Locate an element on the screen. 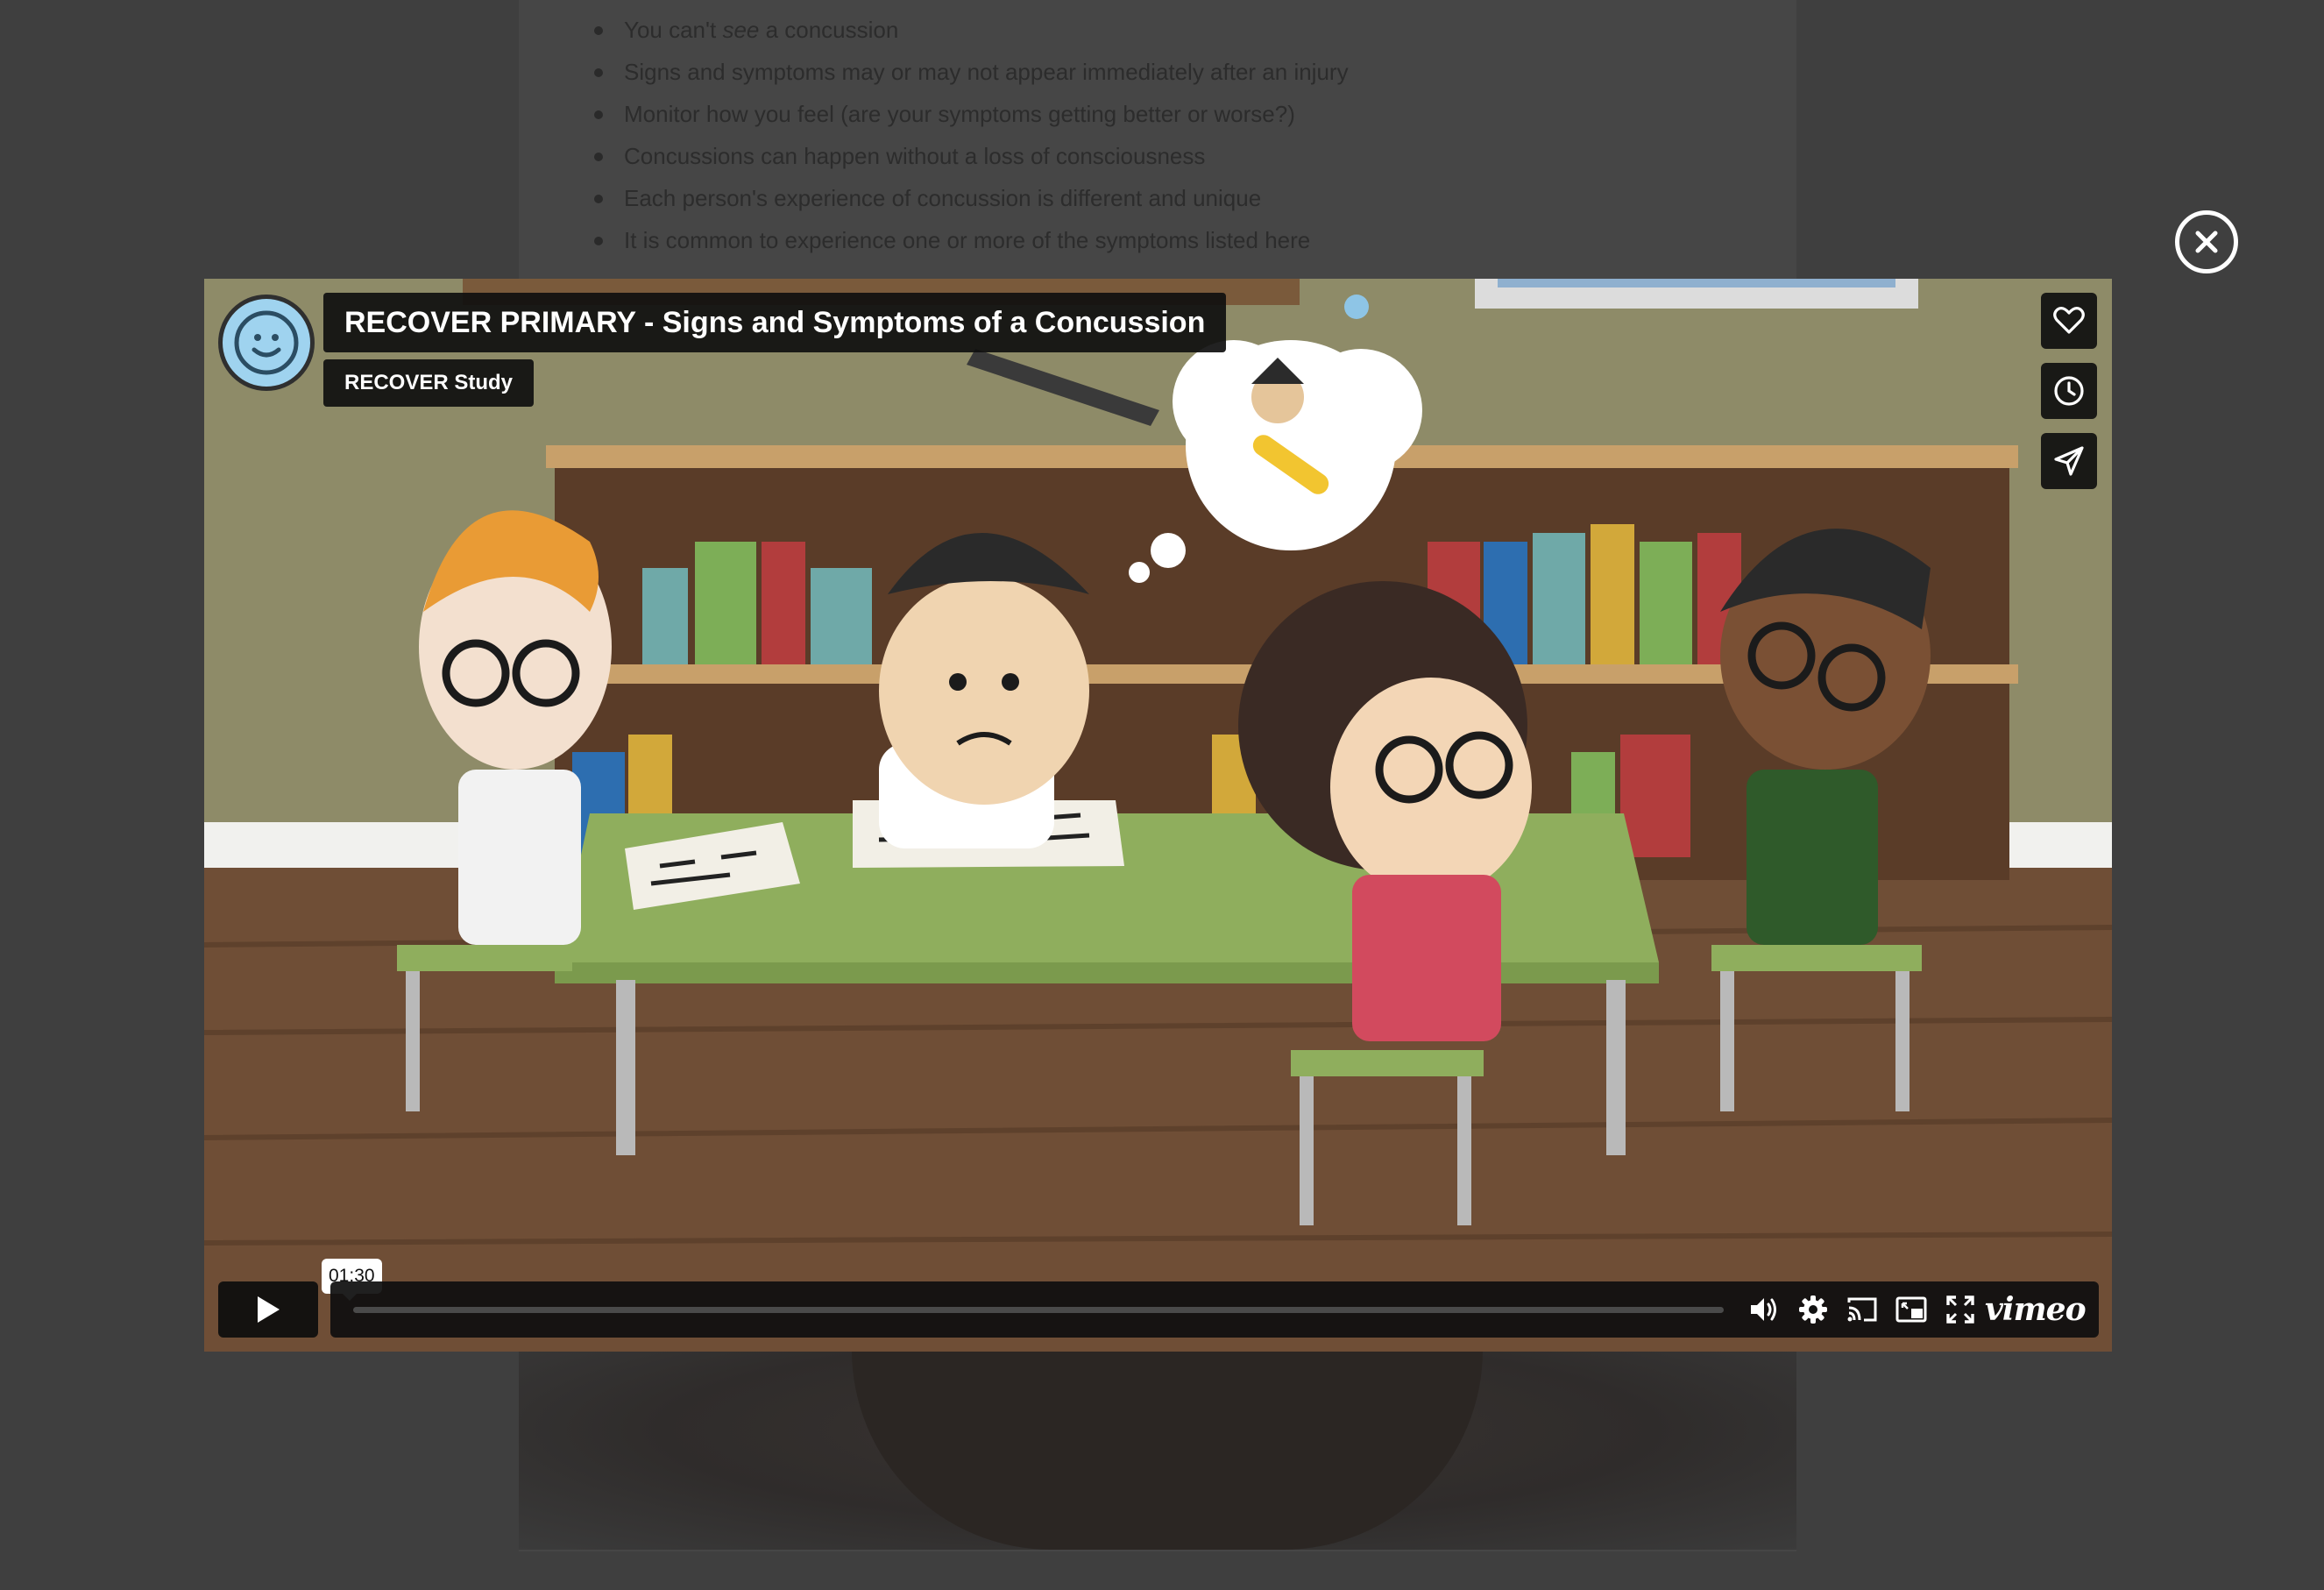 This screenshot has width=2324, height=1590. background-photo is located at coordinates (1157, 1450).